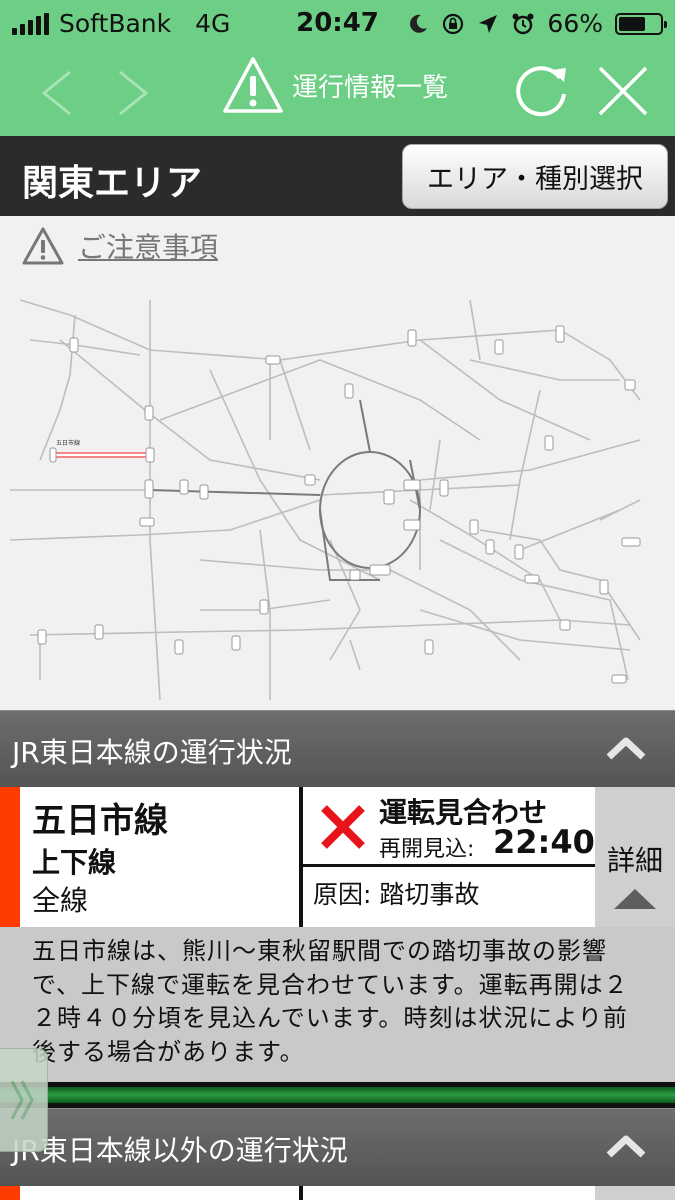 This screenshot has width=675, height=1200. What do you see at coordinates (541, 91) in the screenshot?
I see `refresh-icon` at bounding box center [541, 91].